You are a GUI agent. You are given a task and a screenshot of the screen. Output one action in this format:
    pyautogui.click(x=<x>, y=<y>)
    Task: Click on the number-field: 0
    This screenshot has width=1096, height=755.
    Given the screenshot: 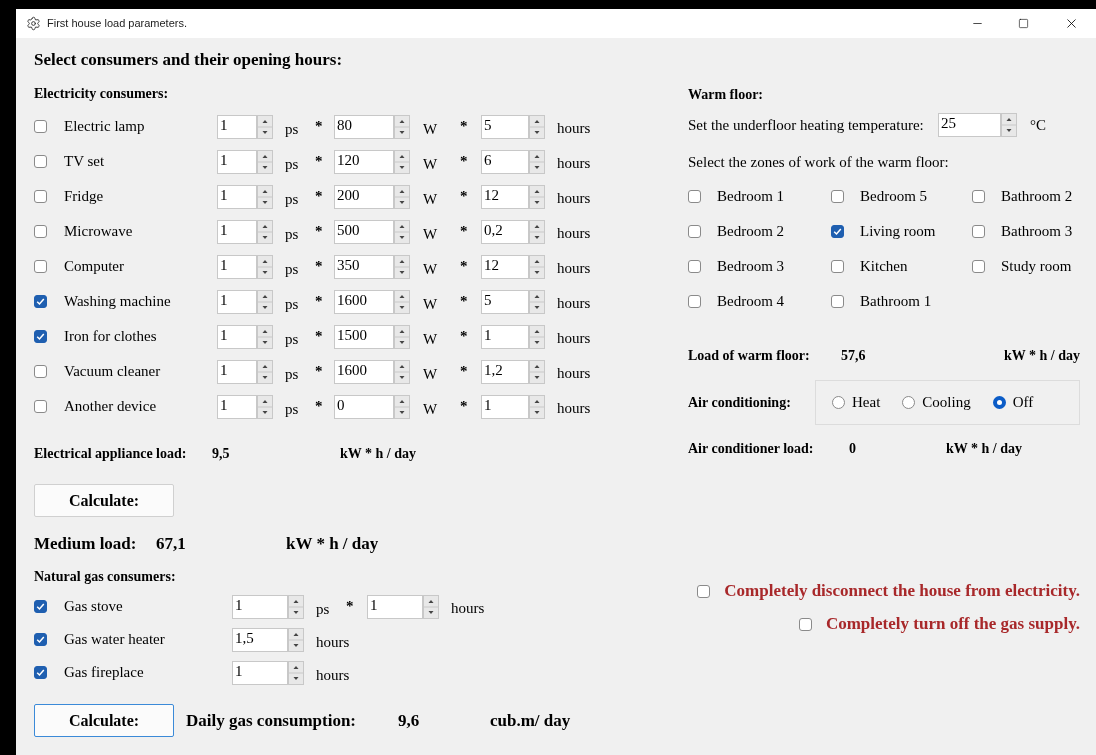 What is the action you would take?
    pyautogui.click(x=364, y=406)
    